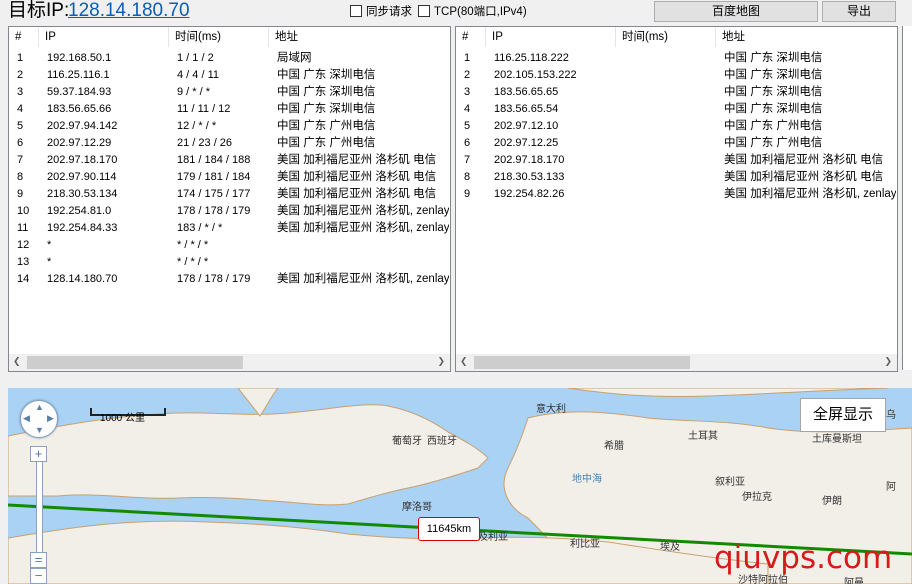 This screenshot has width=912, height=584. Describe the element at coordinates (26, 418) in the screenshot. I see `pan-left-icon: ◀` at that location.